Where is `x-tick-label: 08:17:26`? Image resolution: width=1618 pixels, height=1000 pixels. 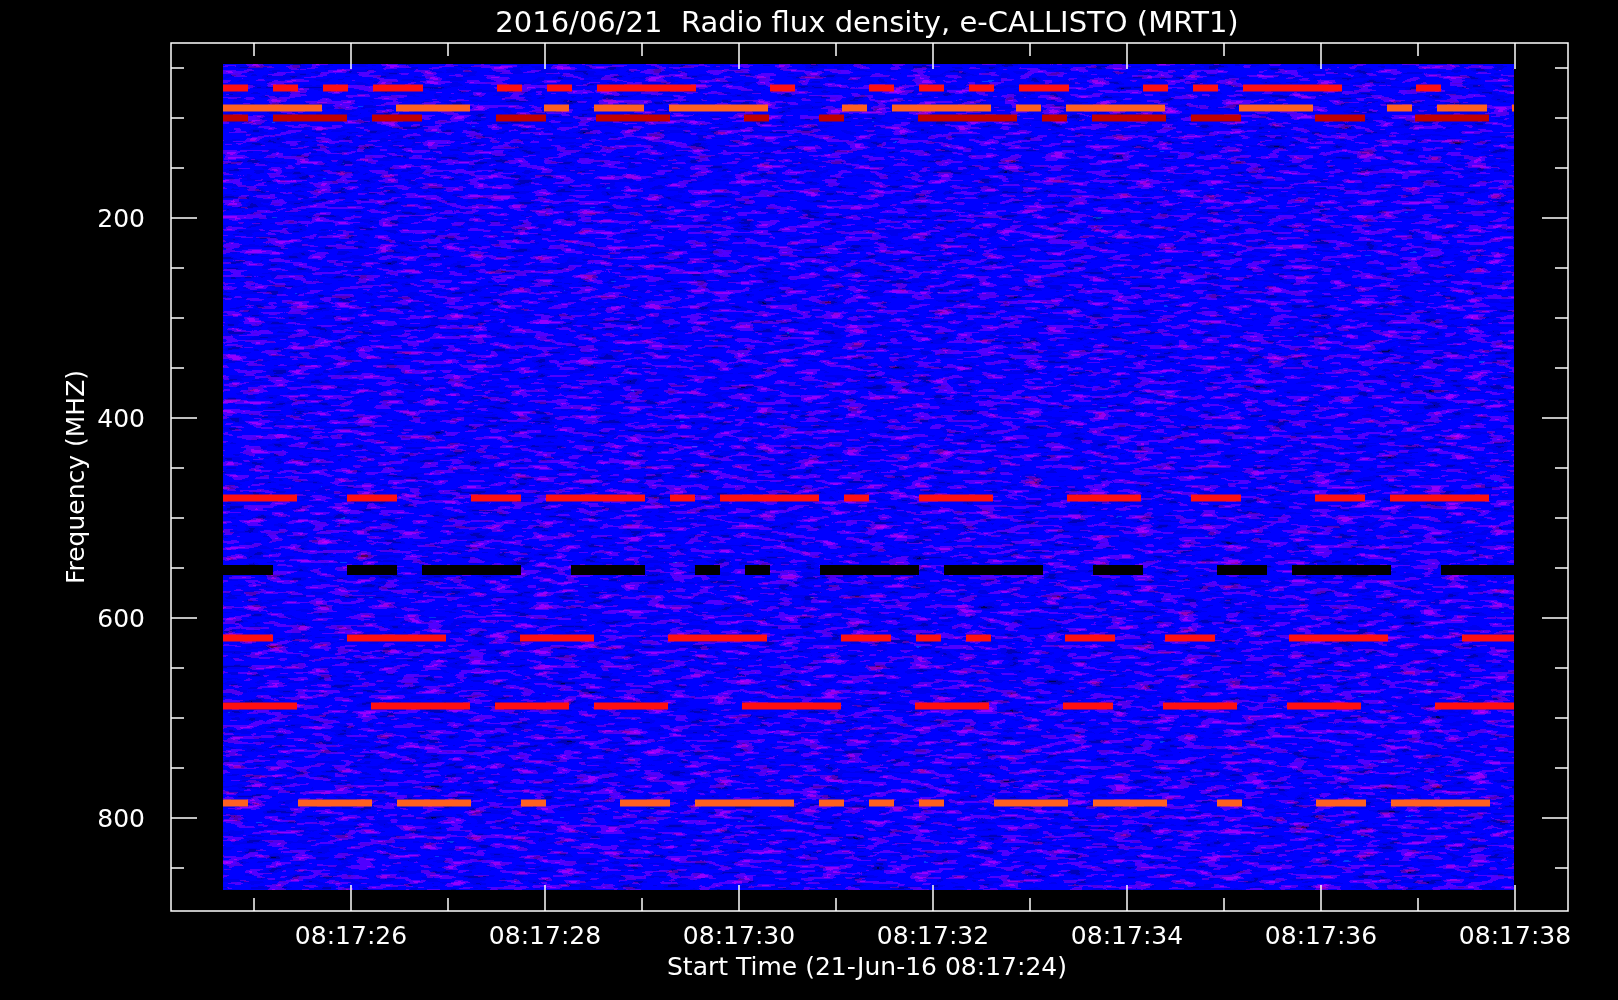
x-tick-label: 08:17:26 is located at coordinates (351, 935).